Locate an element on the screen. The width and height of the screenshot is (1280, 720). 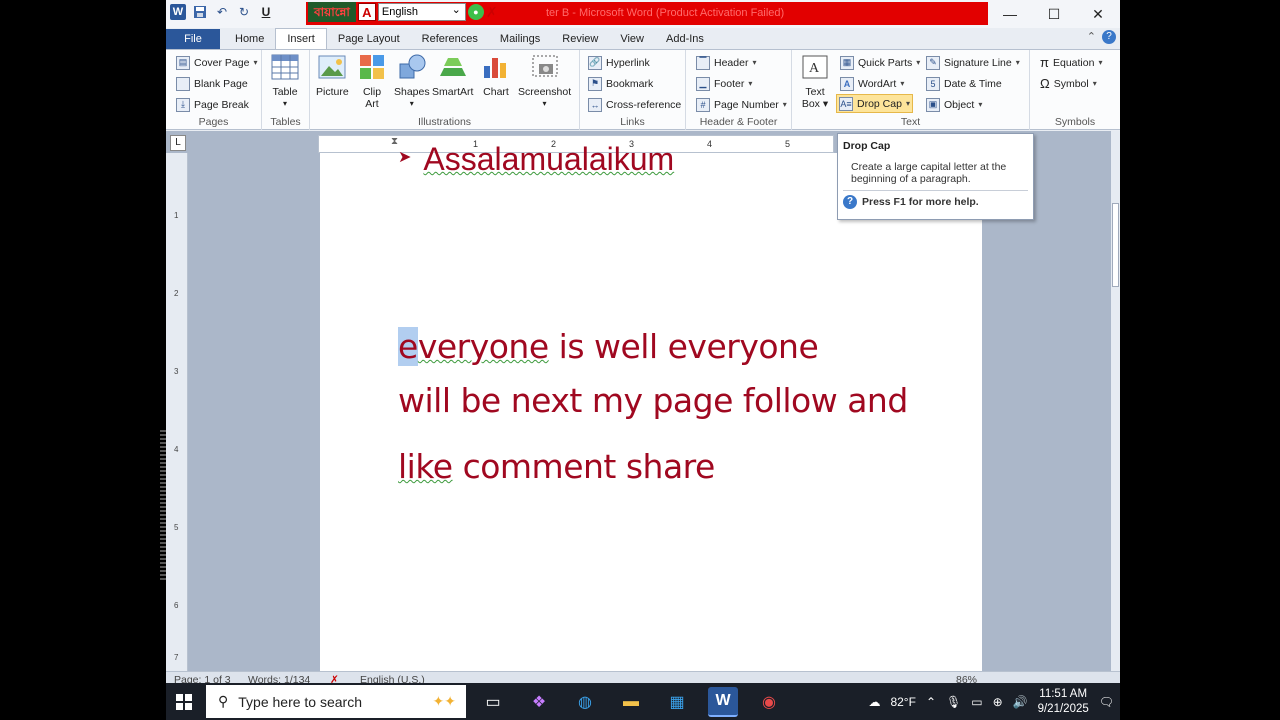
blank-page-button: Blank Page is located at coordinates (212, 83).